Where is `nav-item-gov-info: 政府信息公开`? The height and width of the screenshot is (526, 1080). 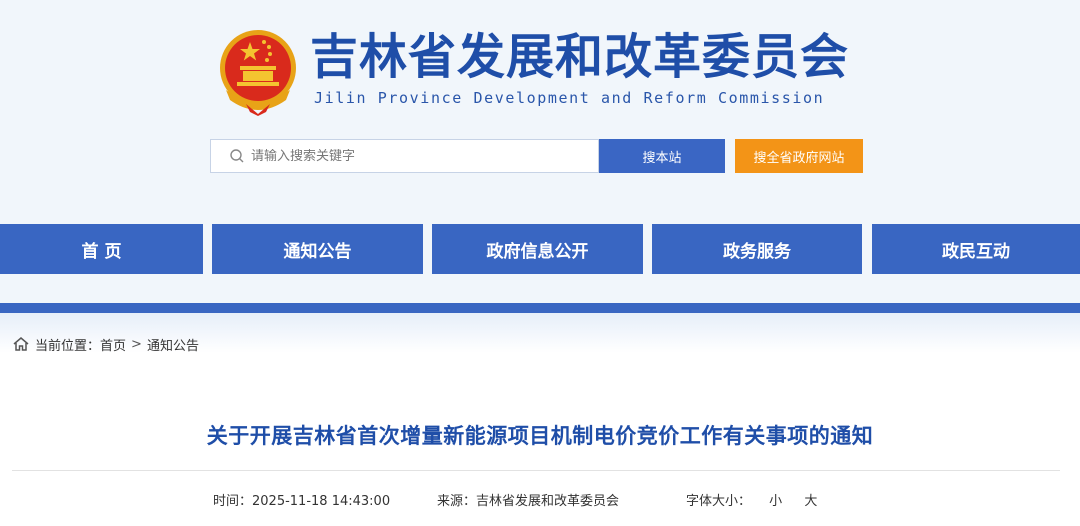
nav-item-gov-info: 政府信息公开 is located at coordinates (537, 249).